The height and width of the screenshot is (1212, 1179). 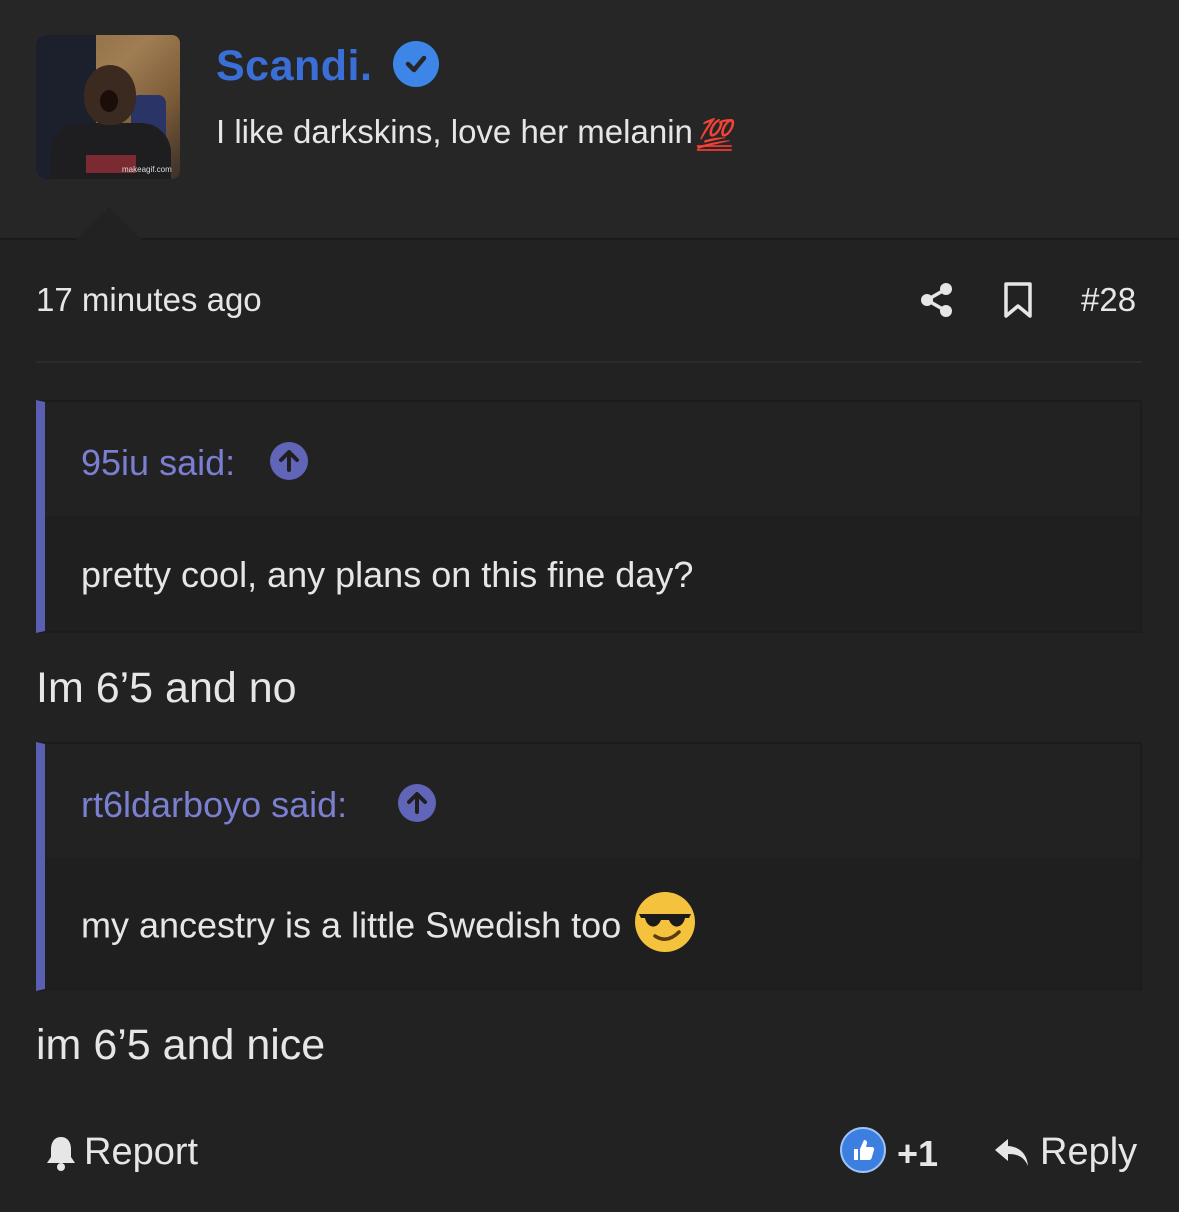 I want to click on avatar: makeagif.com, so click(x=108, y=107).